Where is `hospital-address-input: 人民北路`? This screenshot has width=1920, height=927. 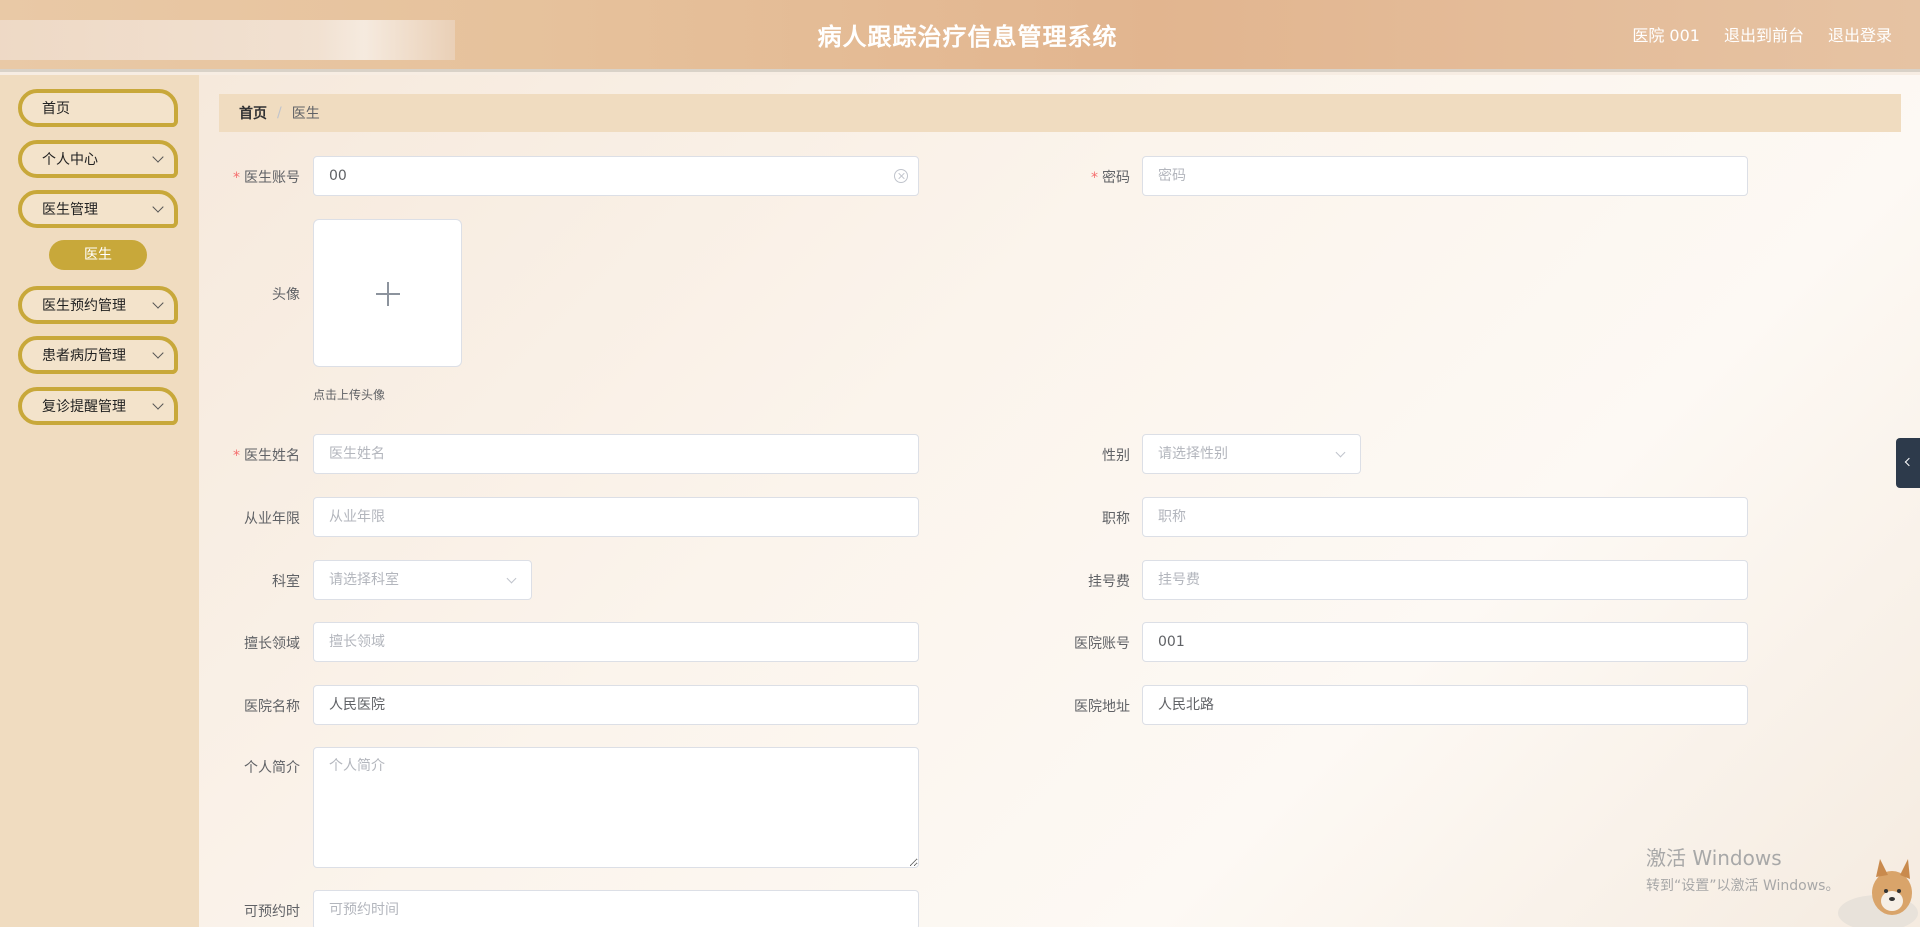
hospital-address-input: 人民北路 is located at coordinates (1445, 705).